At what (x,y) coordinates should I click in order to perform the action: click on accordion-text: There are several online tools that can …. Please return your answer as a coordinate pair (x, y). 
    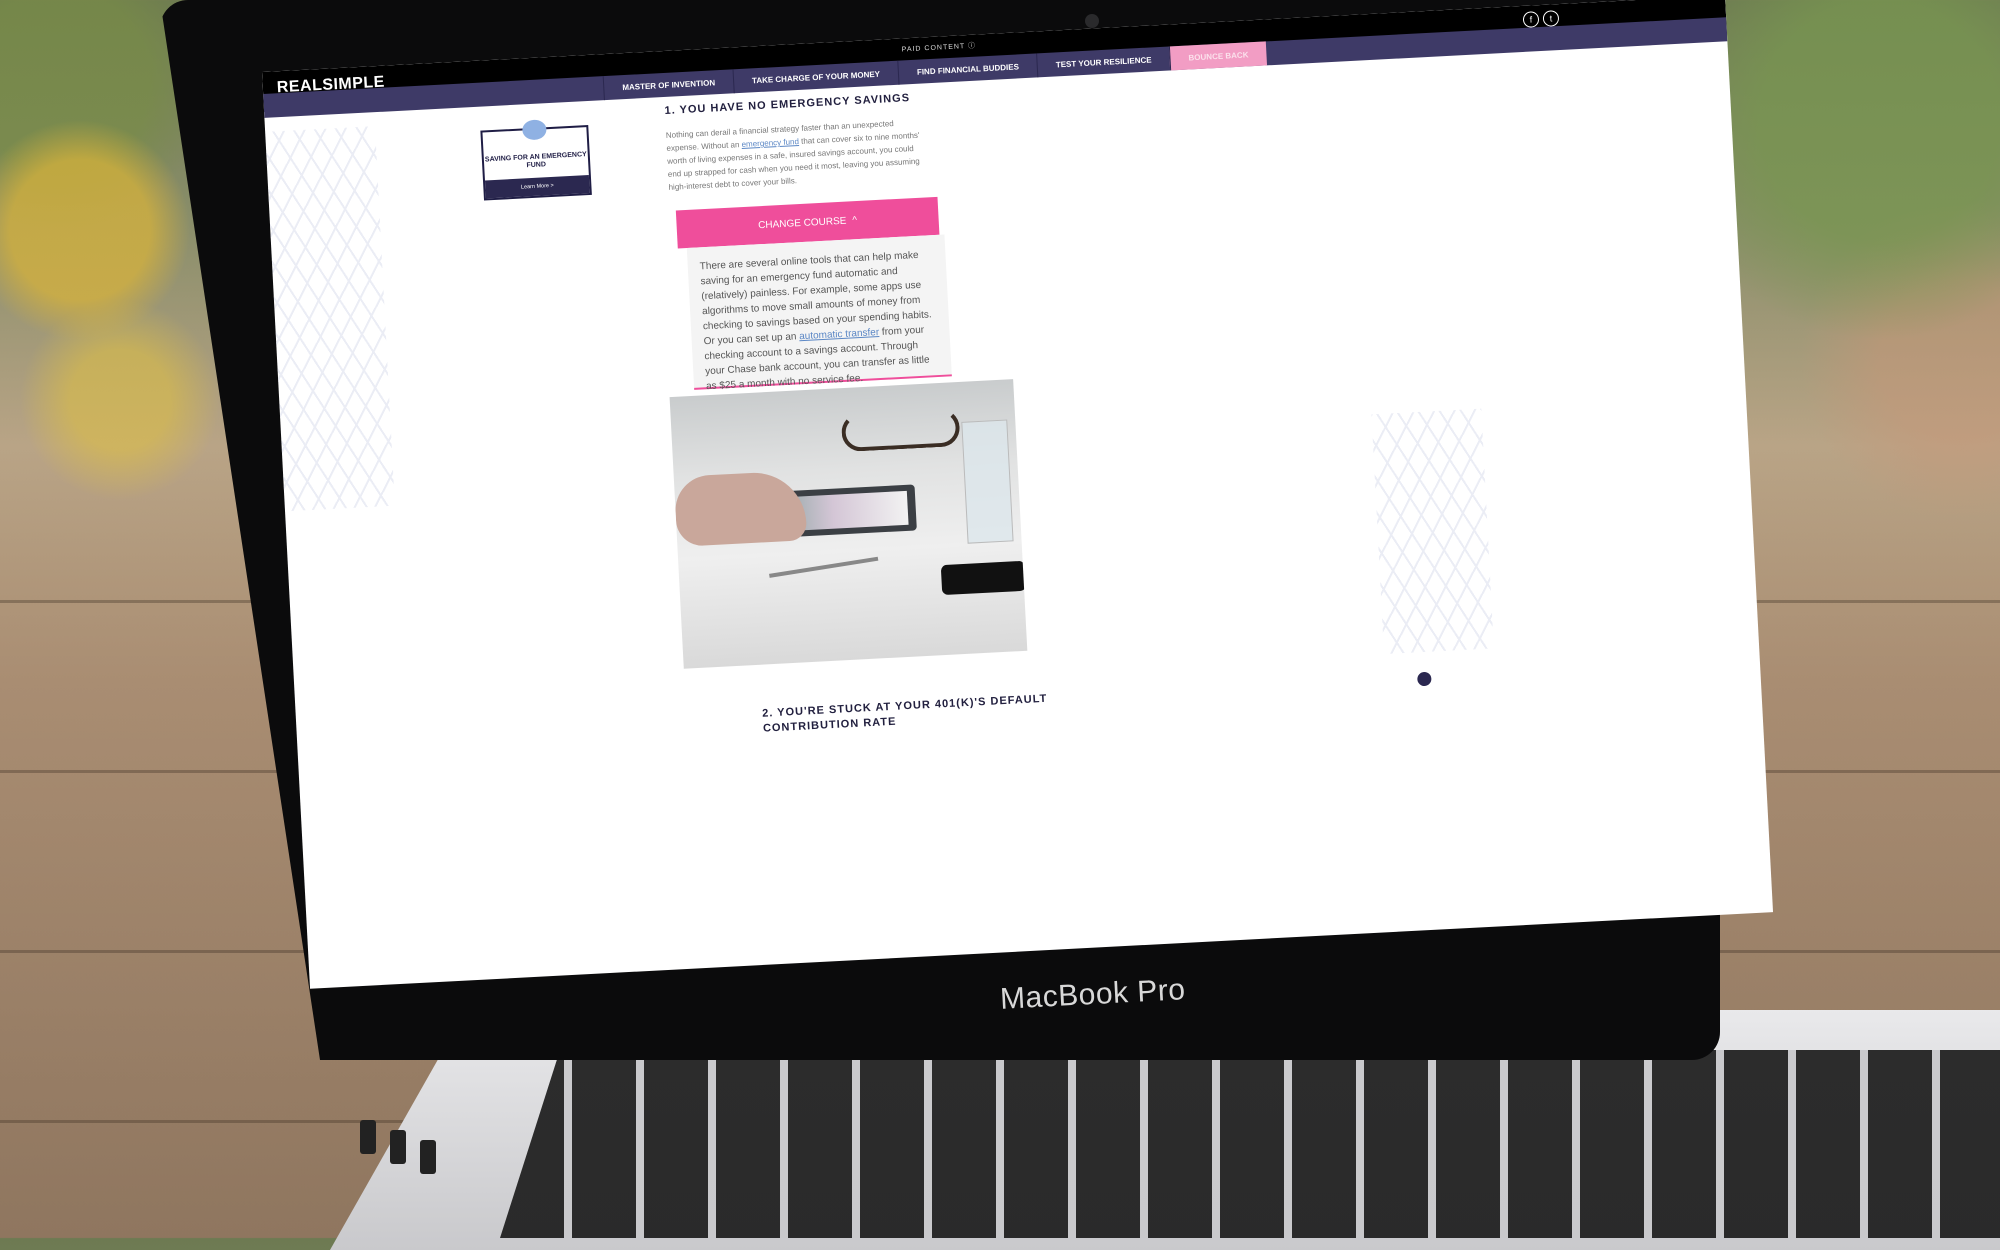
    Looking at the image, I should click on (815, 321).